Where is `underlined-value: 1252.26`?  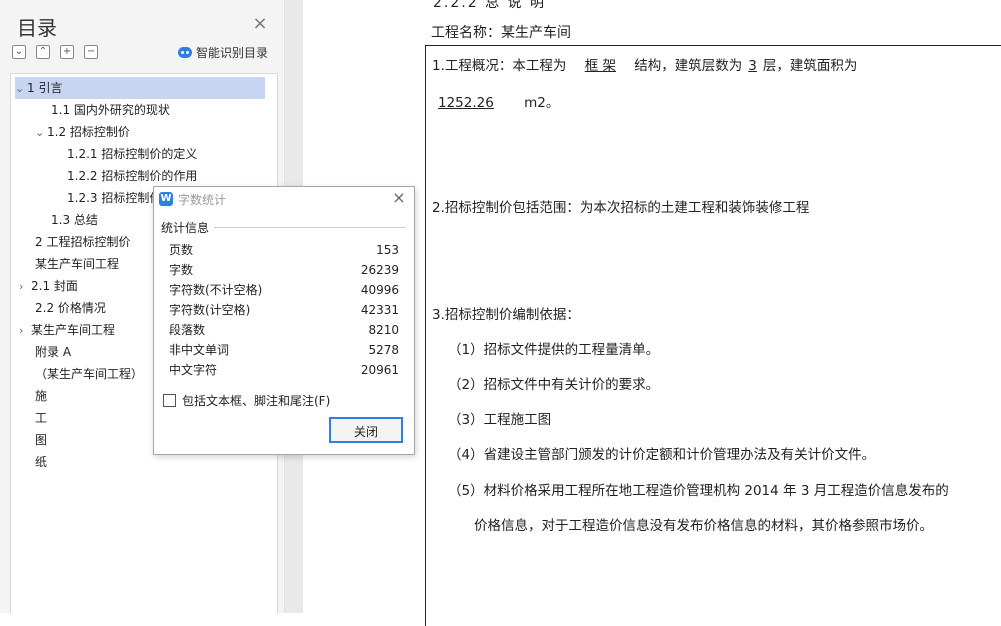
underlined-value: 1252.26 is located at coordinates (466, 103).